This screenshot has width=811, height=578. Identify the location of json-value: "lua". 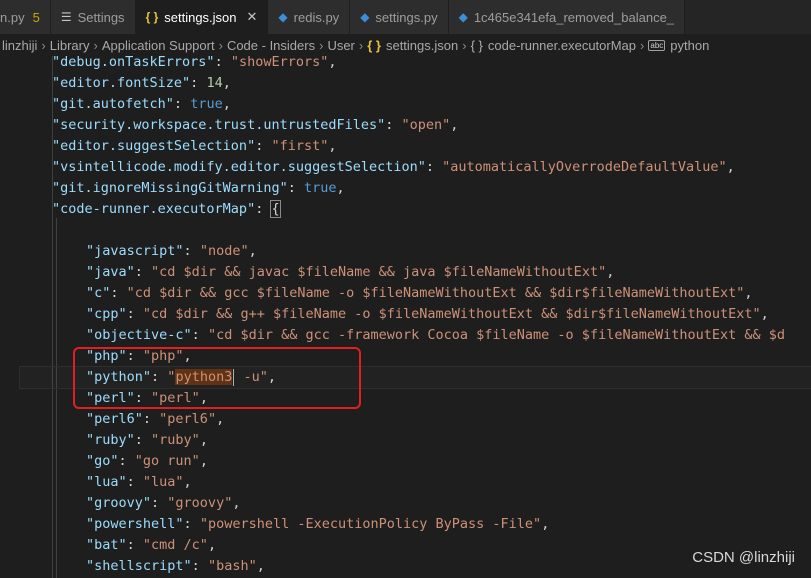
(163, 482).